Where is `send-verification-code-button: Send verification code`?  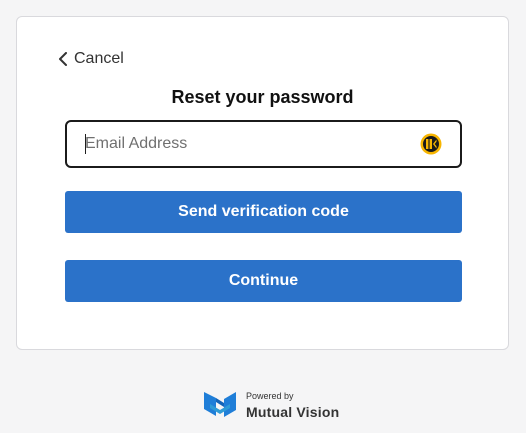
send-verification-code-button: Send verification code is located at coordinates (263, 212).